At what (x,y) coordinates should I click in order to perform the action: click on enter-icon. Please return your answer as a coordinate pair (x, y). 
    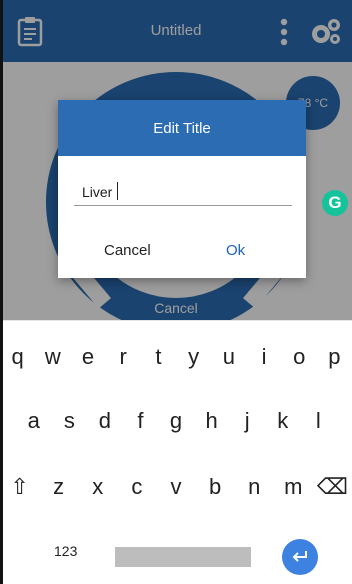
    Looking at the image, I should click on (299, 556).